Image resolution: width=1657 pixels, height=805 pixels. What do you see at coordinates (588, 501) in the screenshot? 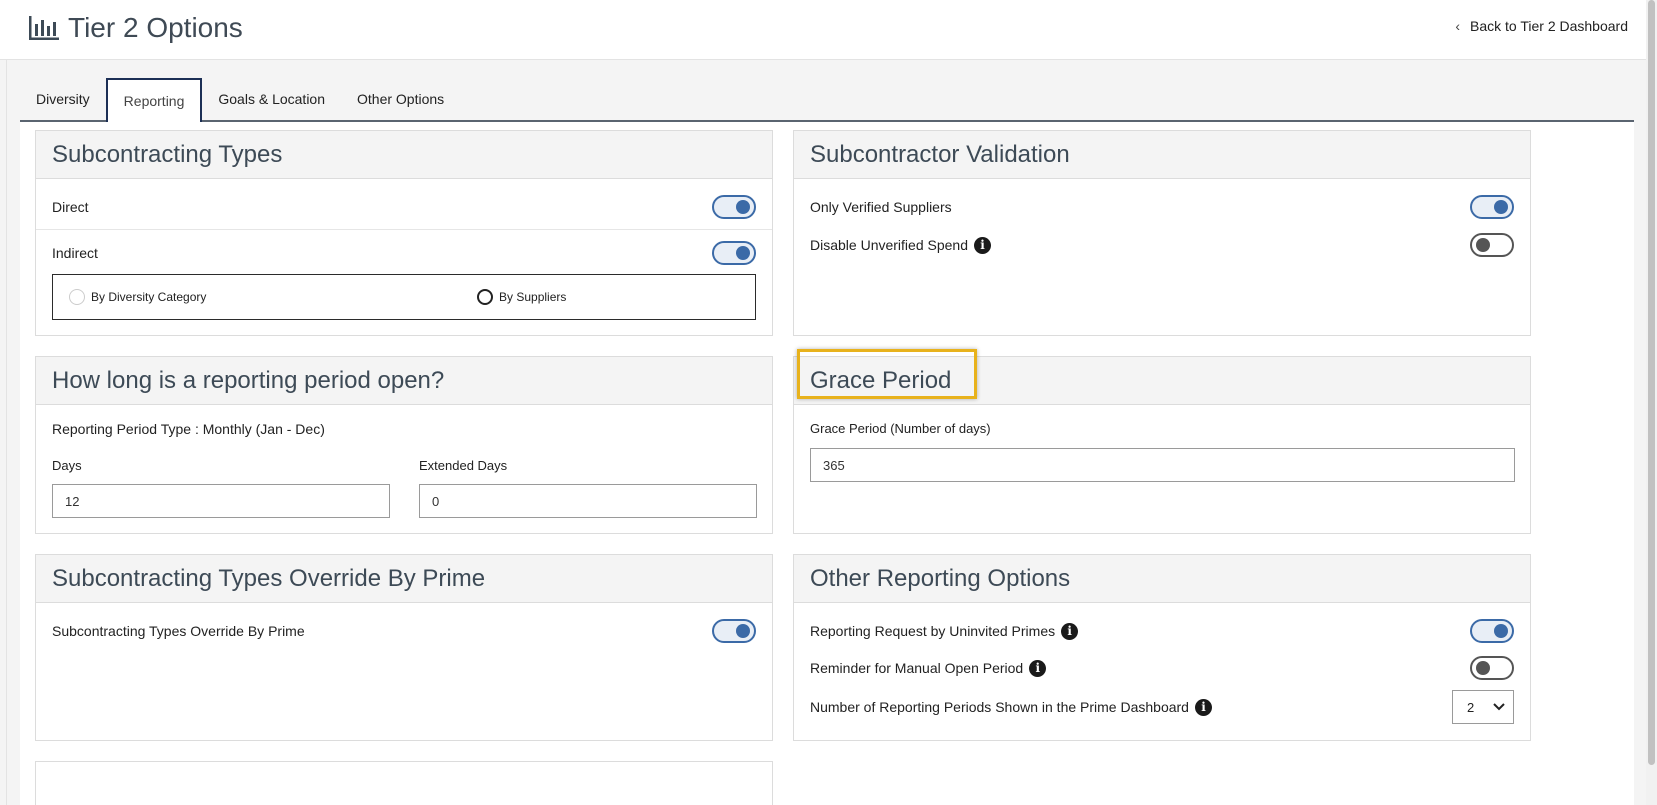
I see `extended-days-input: 0` at bounding box center [588, 501].